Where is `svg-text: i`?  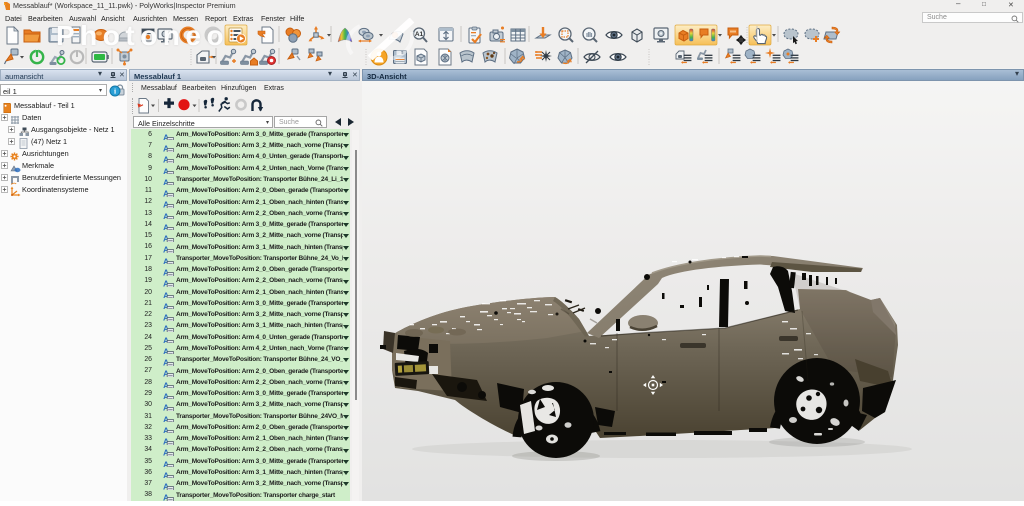 svg-text: i is located at coordinates (115, 91).